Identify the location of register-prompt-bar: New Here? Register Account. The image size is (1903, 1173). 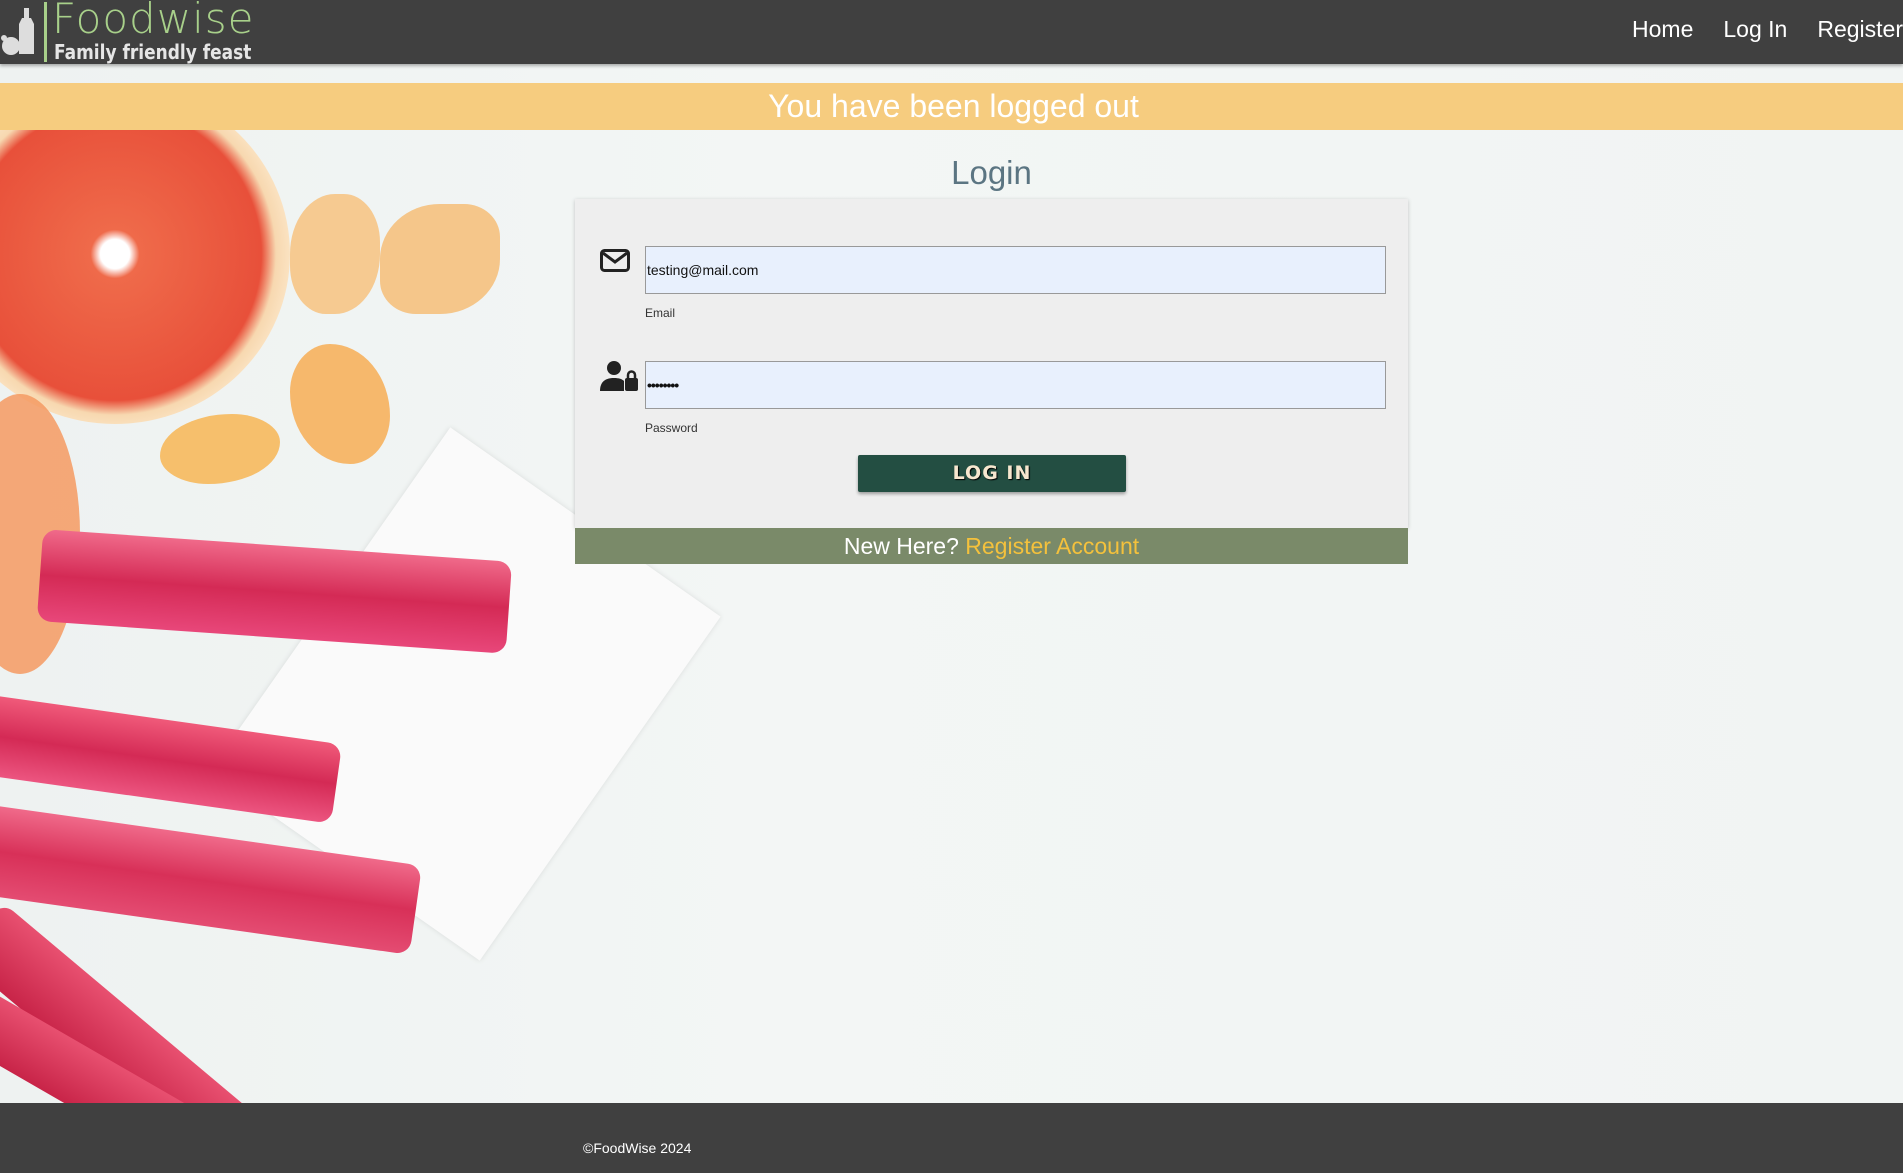
(991, 546).